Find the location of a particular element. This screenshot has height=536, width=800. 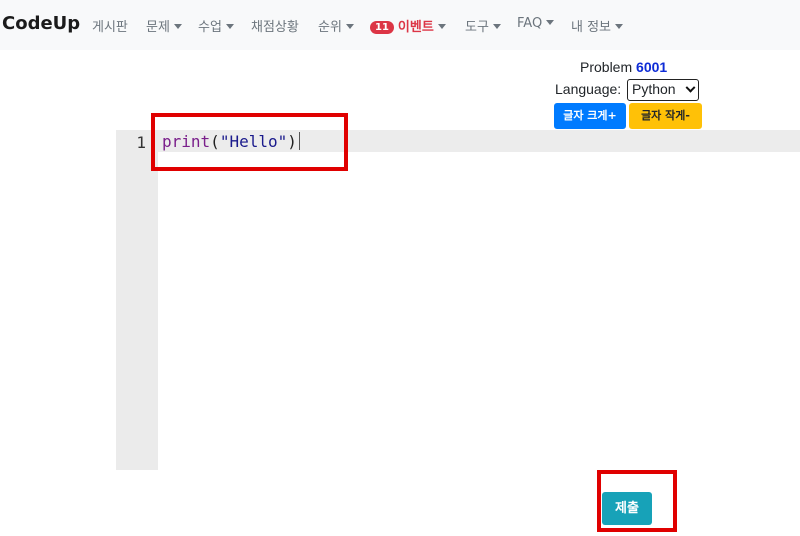

nav-problems-label: 문제 is located at coordinates (158, 27).